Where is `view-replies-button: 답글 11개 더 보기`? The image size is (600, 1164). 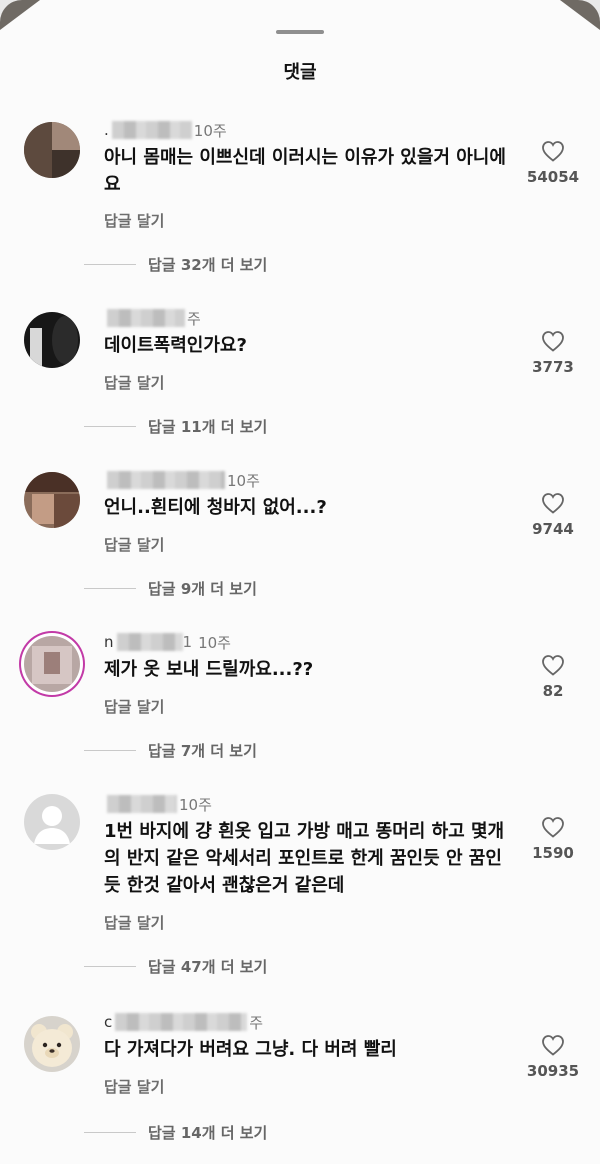
view-replies-button: 답글 11개 더 보기 is located at coordinates (175, 426).